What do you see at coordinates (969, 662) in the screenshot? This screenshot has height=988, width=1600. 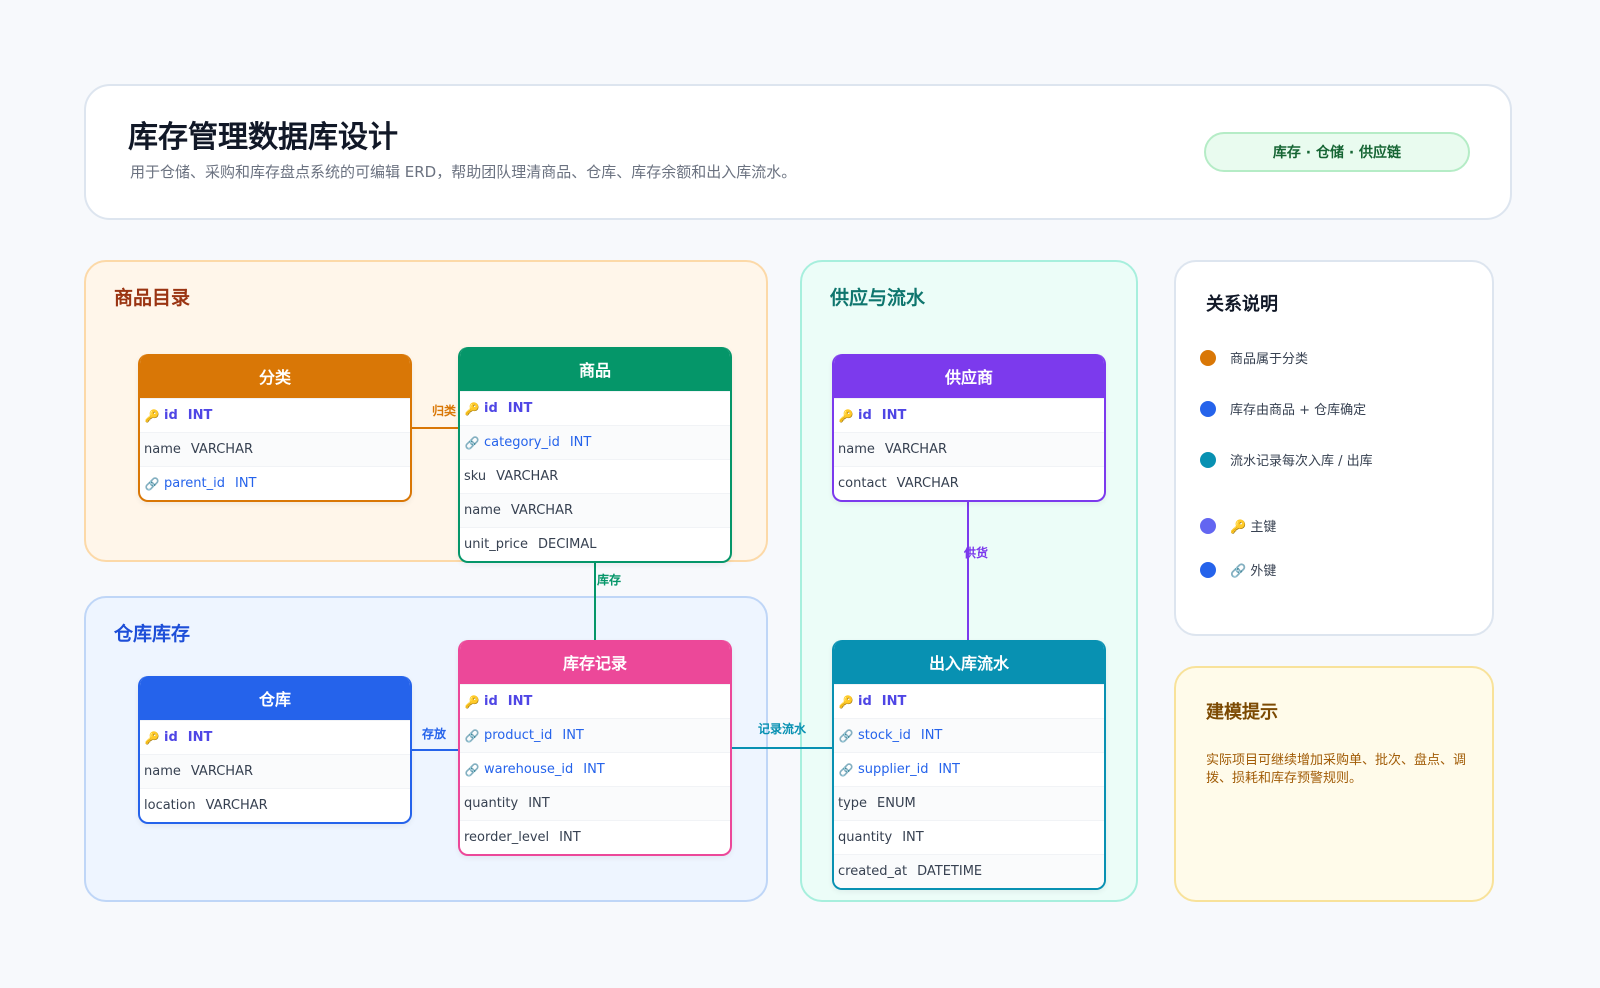 I see `entity-title: 出入库流水` at bounding box center [969, 662].